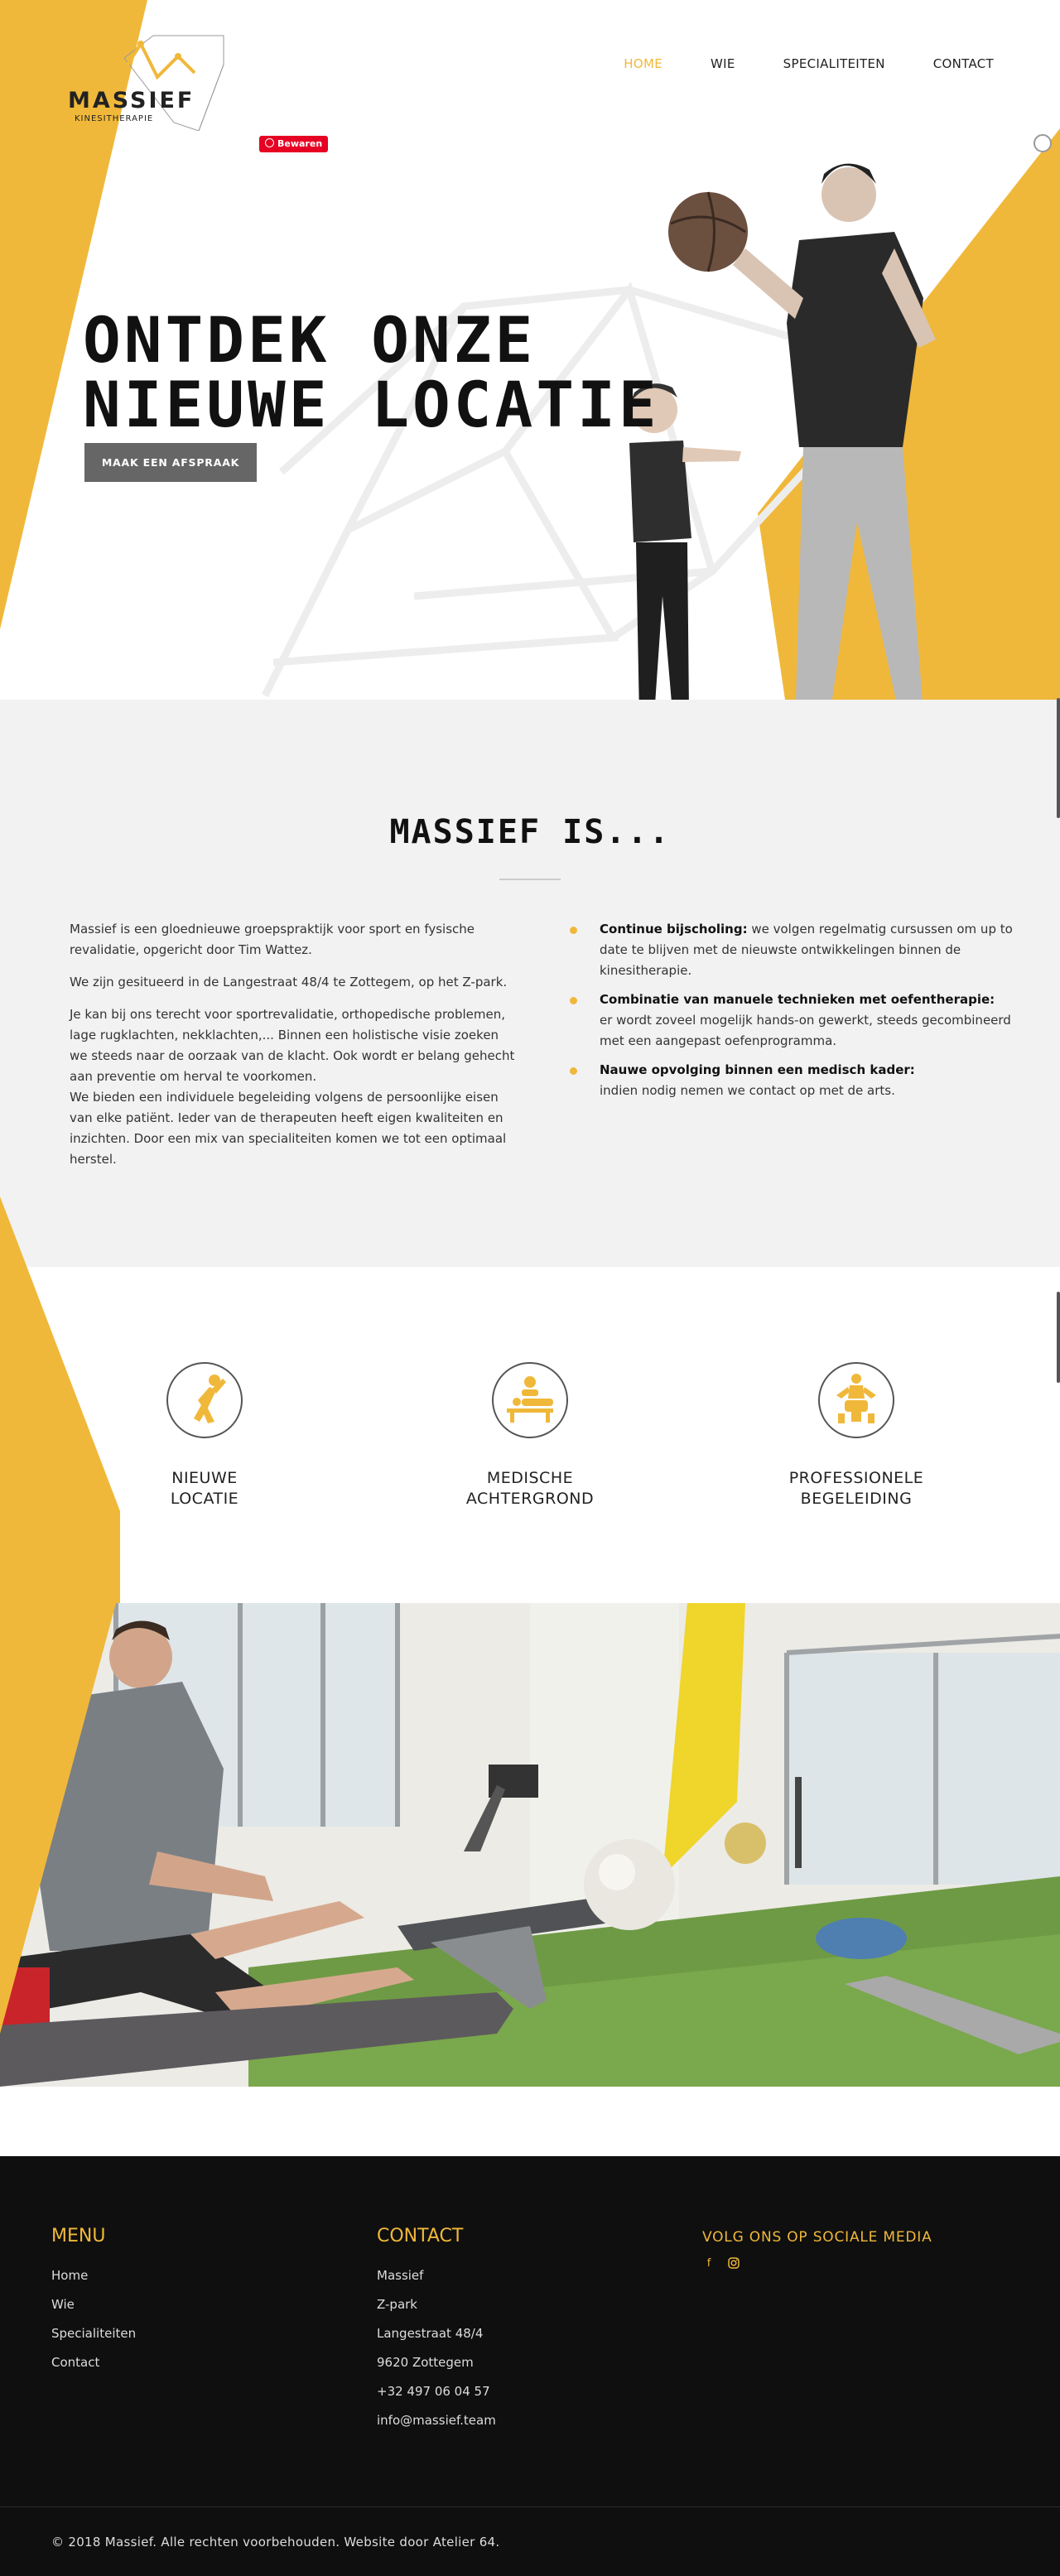  I want to click on feature-label: NIEUWE LOCATIE, so click(204, 1488).